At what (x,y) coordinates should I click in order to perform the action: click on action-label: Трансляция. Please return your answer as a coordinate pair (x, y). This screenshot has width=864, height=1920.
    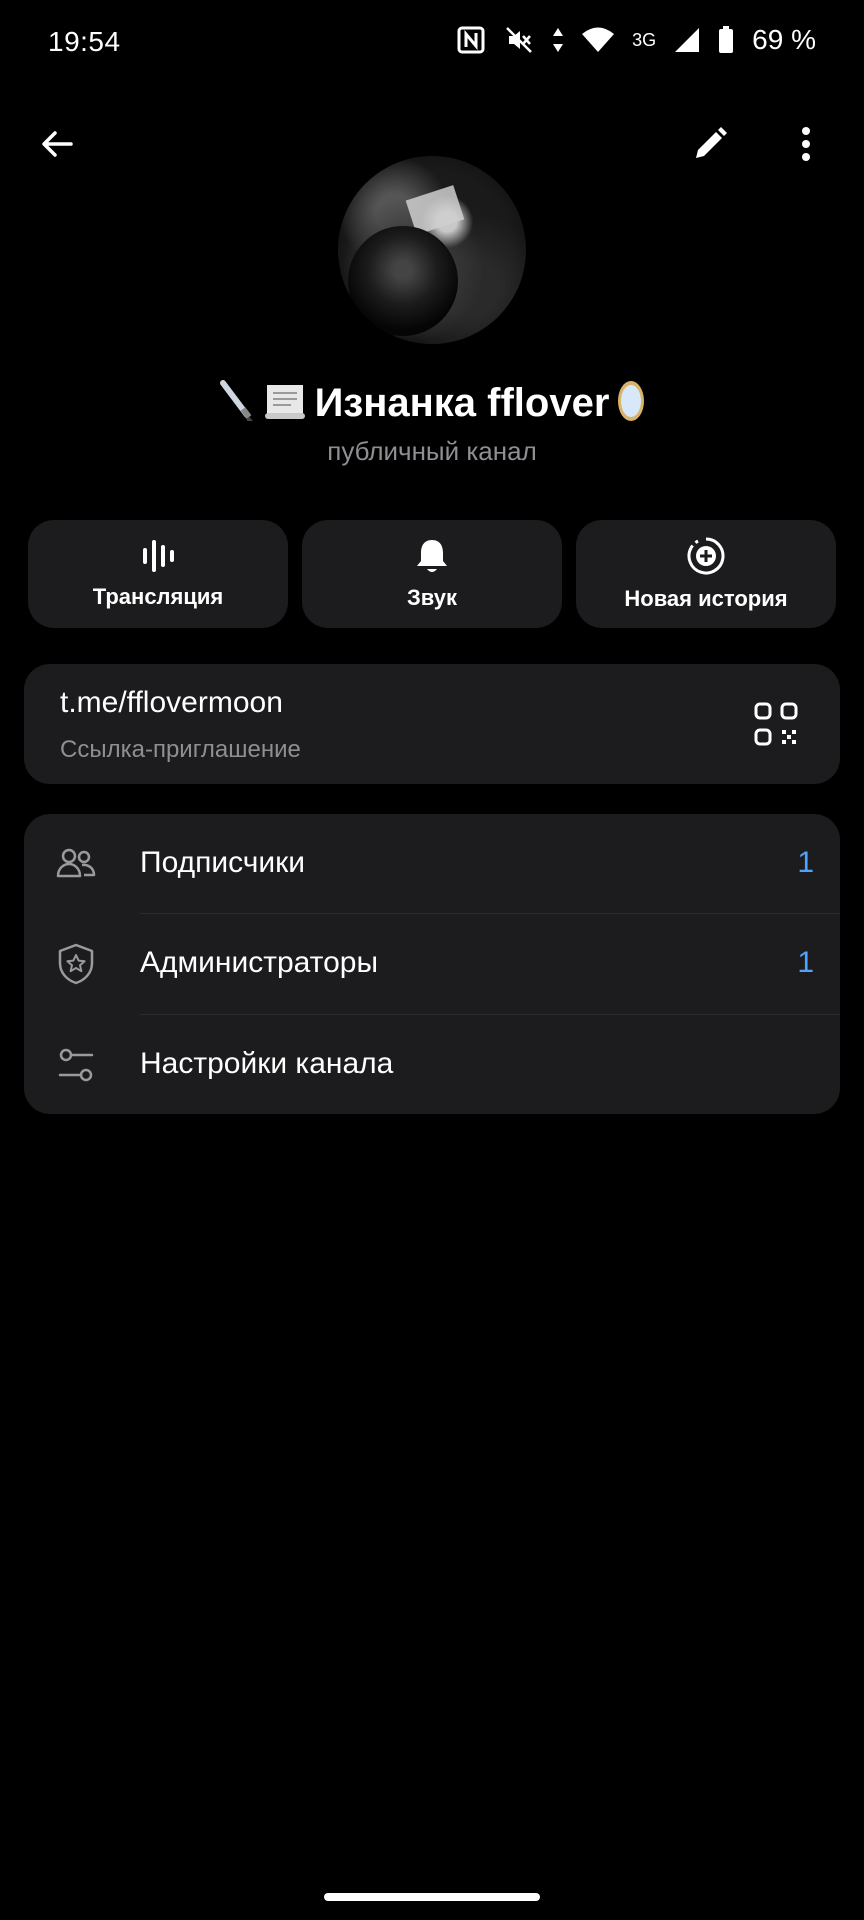
    Looking at the image, I should click on (158, 596).